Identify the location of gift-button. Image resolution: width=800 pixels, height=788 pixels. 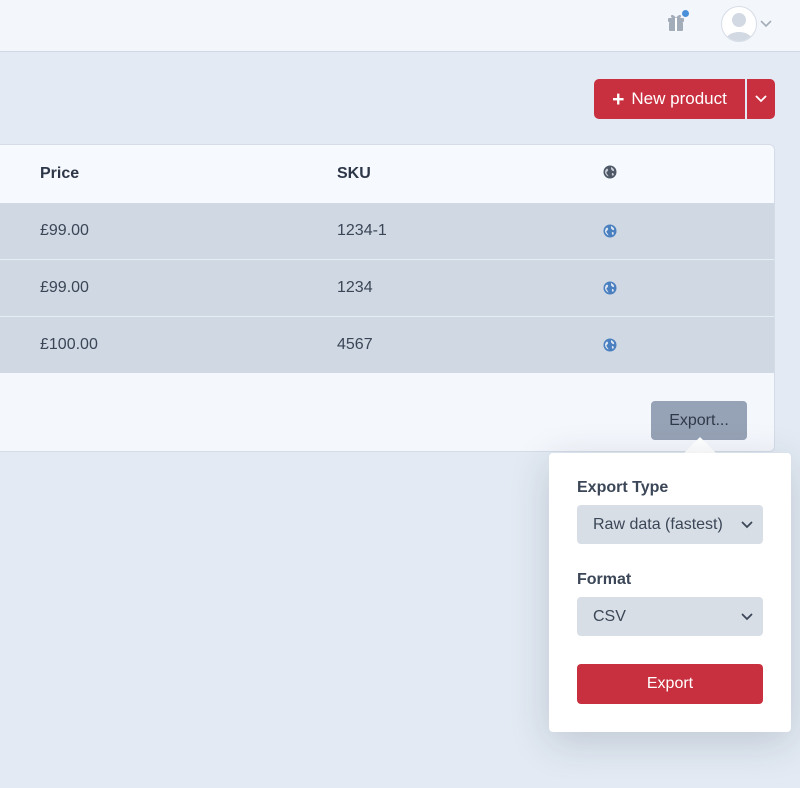
(676, 24).